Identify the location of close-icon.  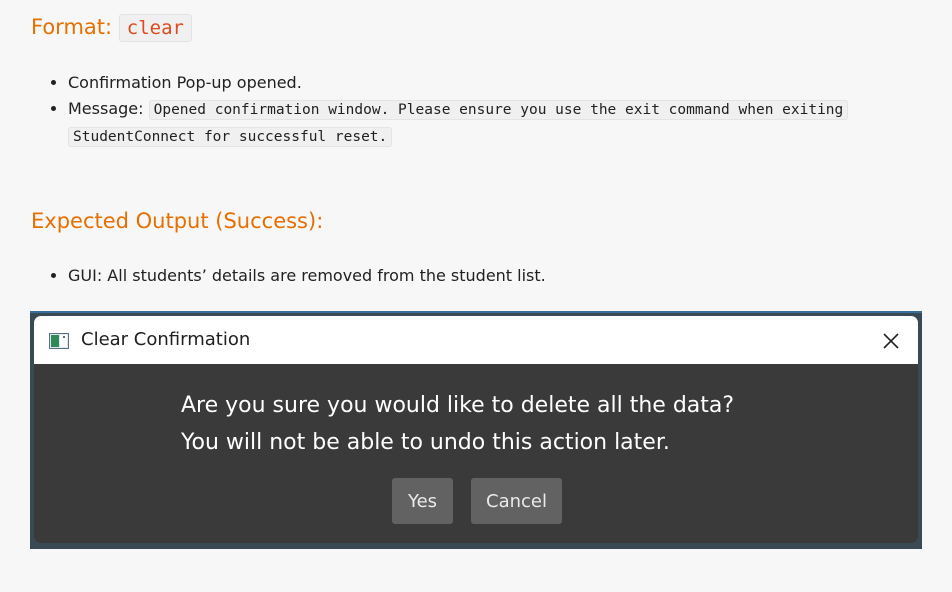
(891, 341).